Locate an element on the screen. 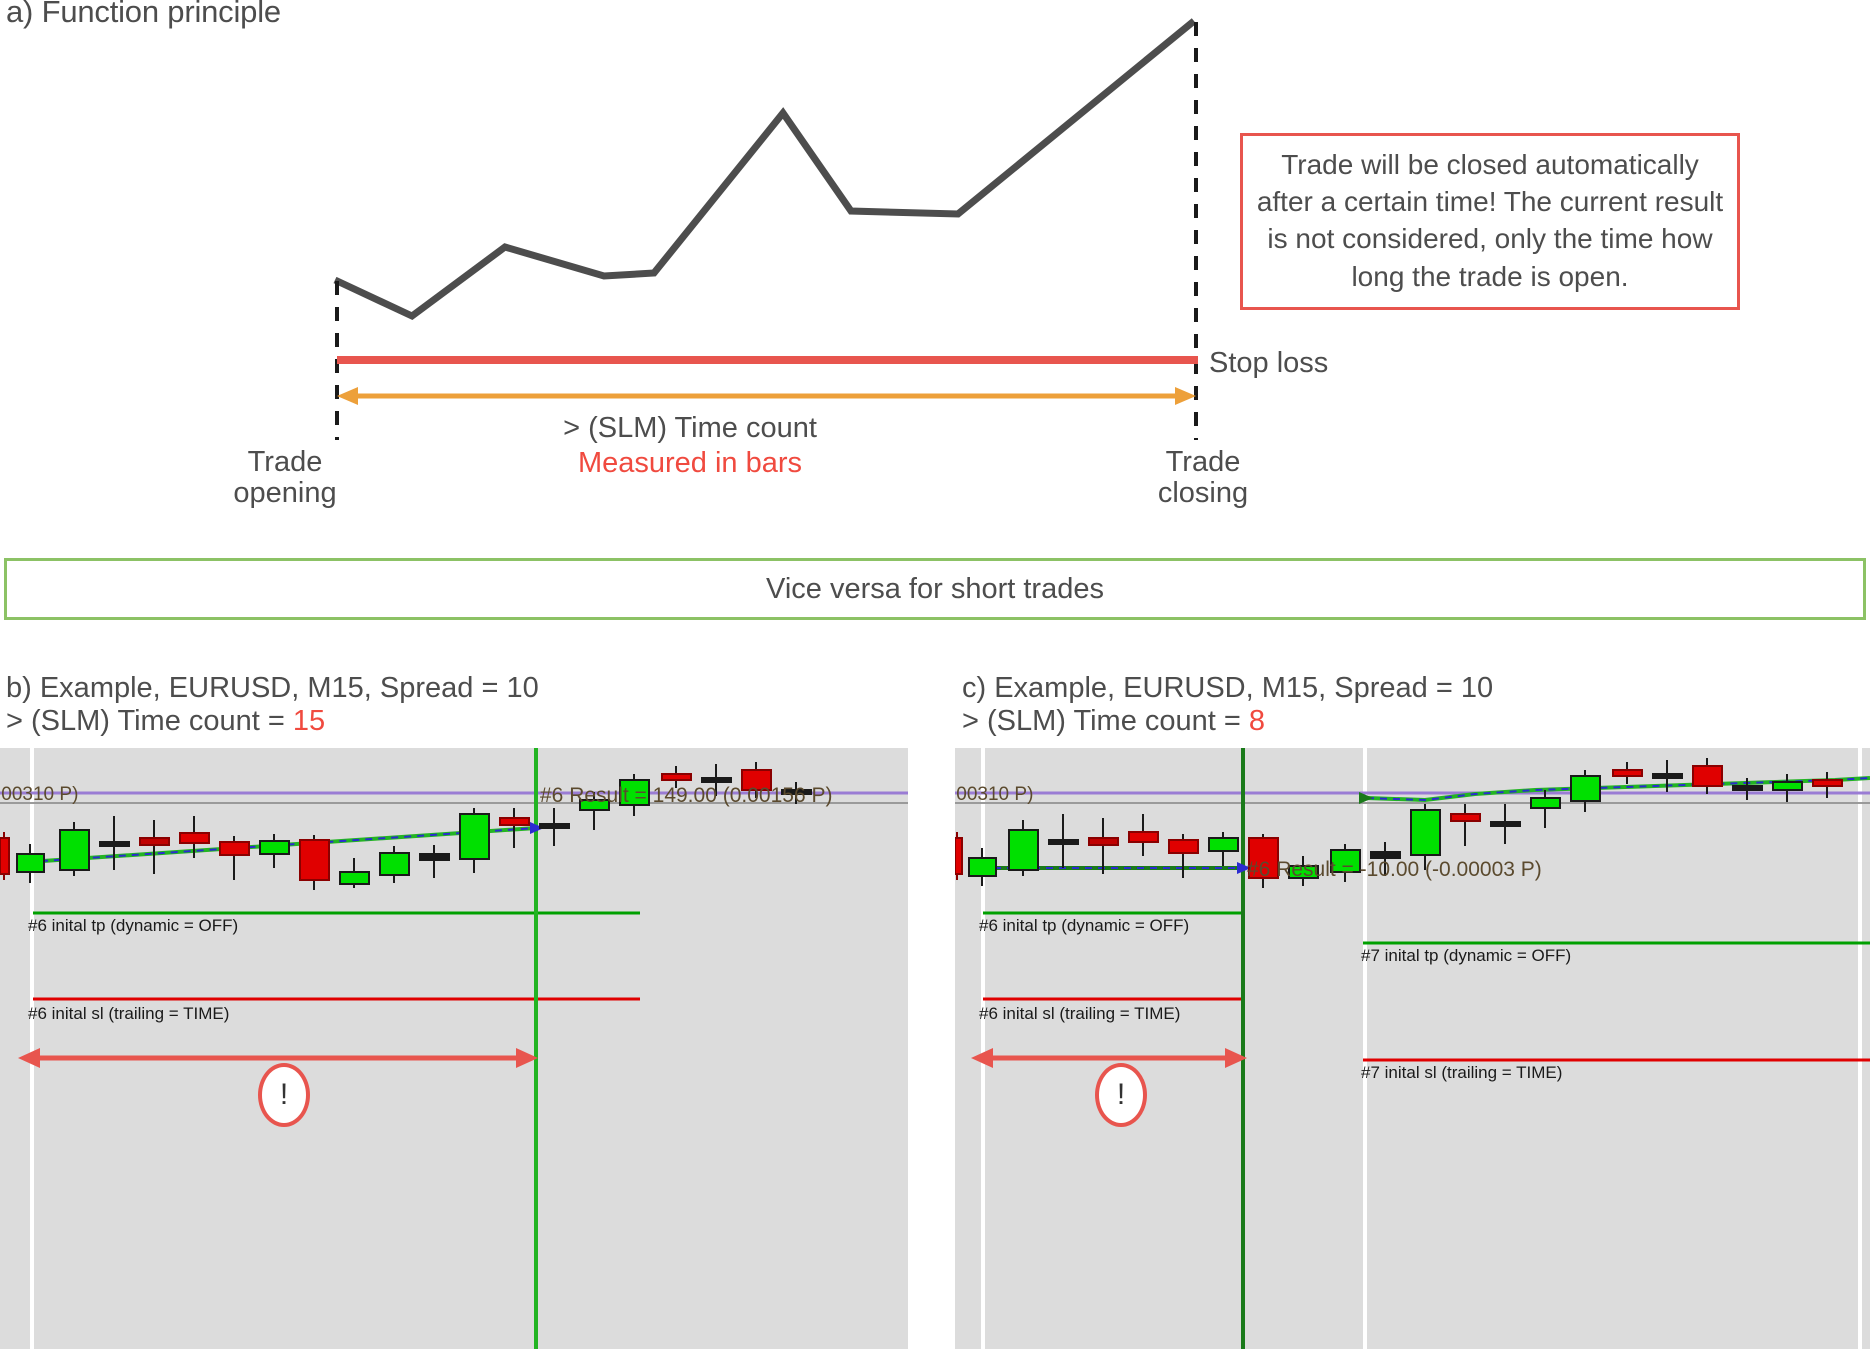 This screenshot has width=1870, height=1349. tp6-label-c: #6 inital tp (dynamic = OFF) is located at coordinates (1084, 925).